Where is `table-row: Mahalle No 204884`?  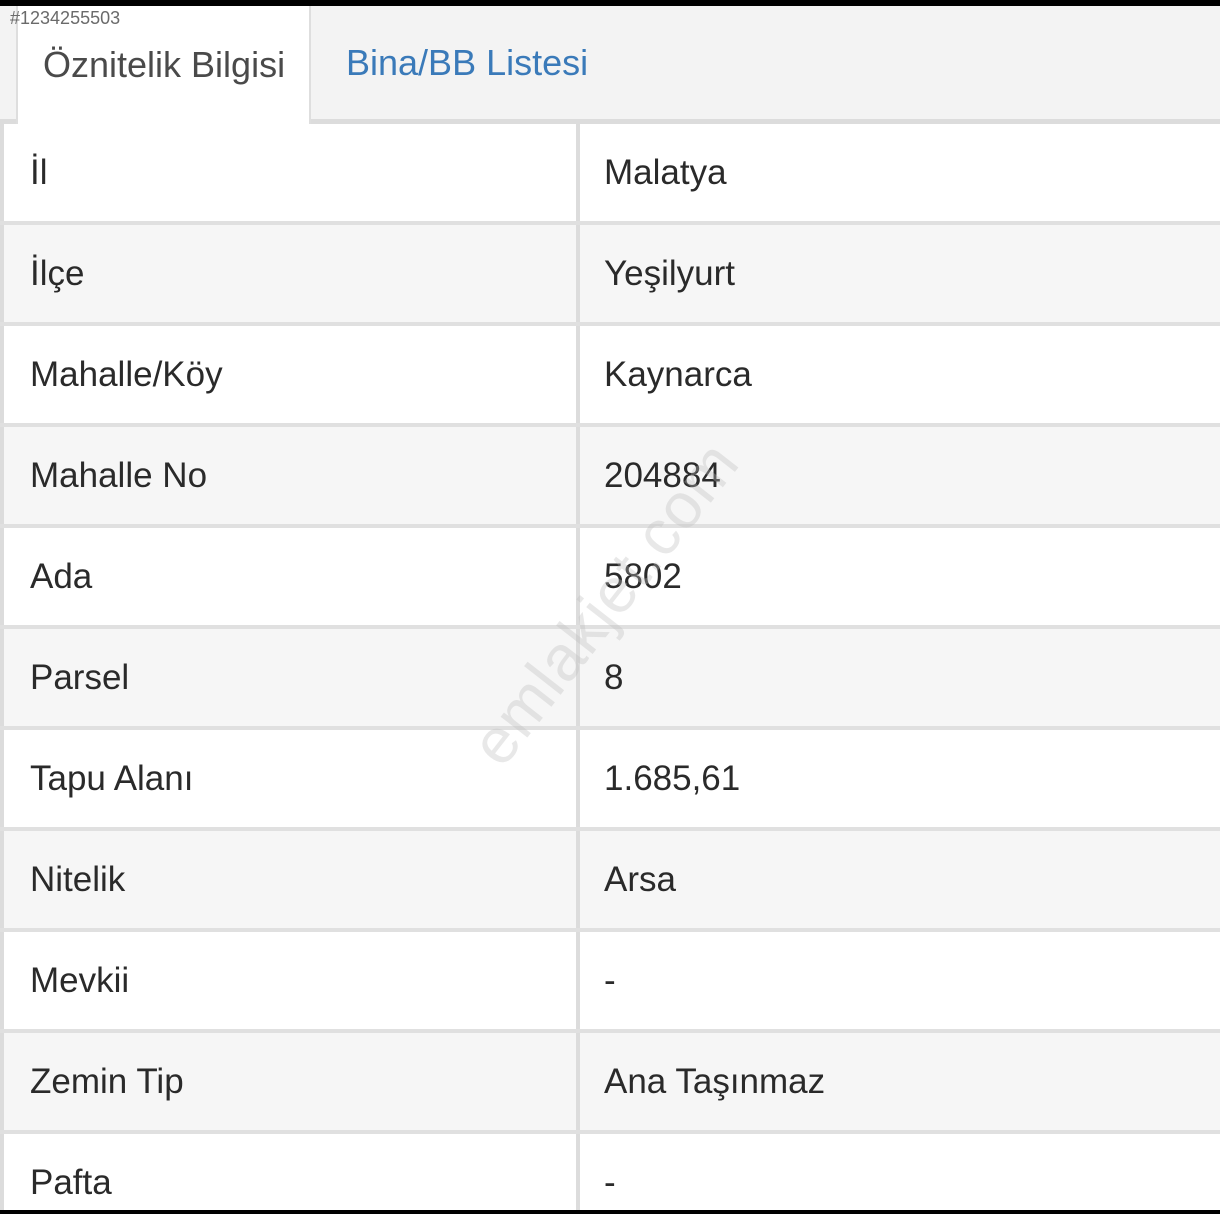 table-row: Mahalle No 204884 is located at coordinates (610, 477).